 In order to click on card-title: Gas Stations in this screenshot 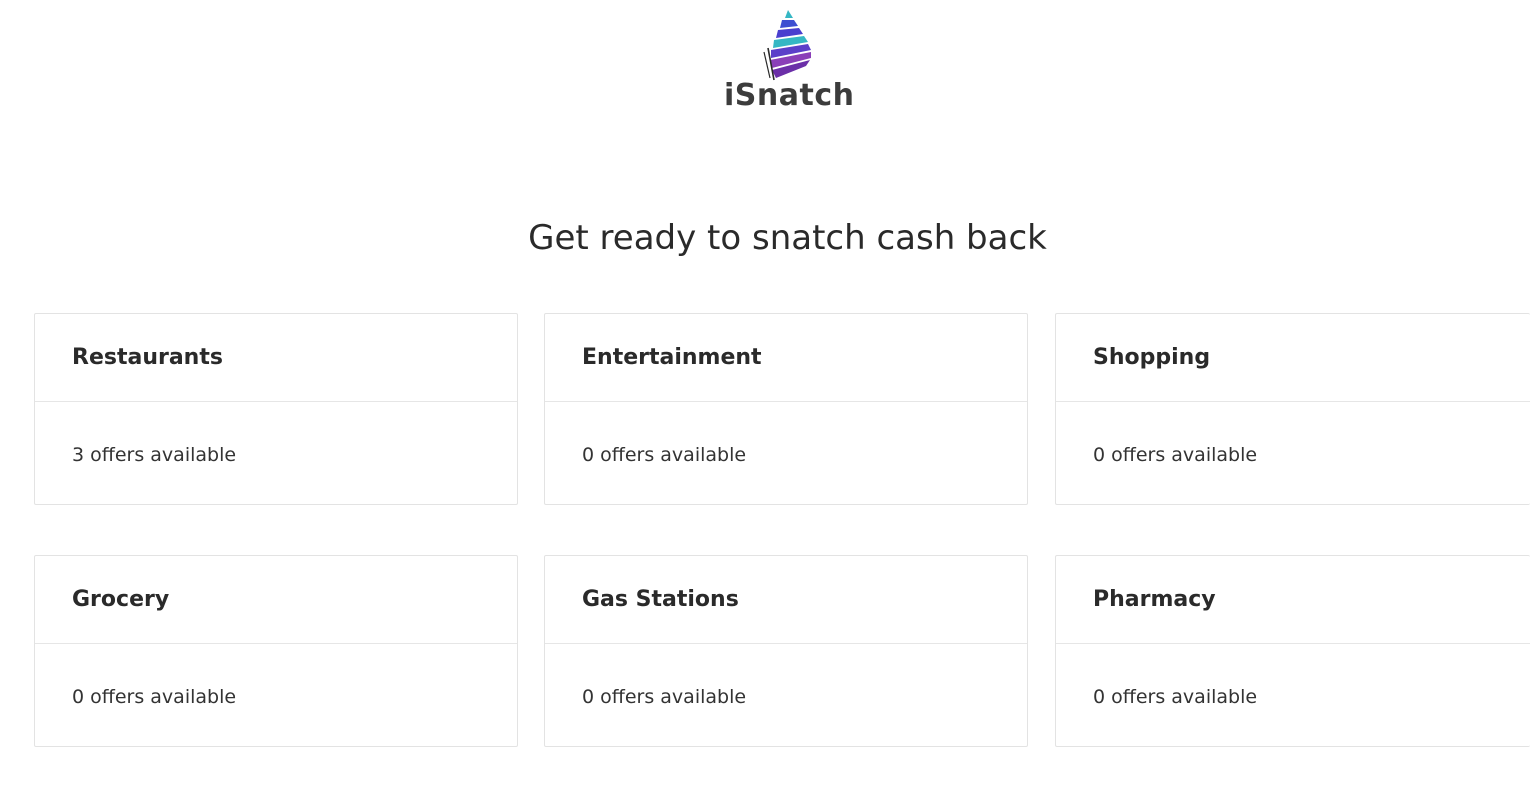, I will do `click(660, 599)`.